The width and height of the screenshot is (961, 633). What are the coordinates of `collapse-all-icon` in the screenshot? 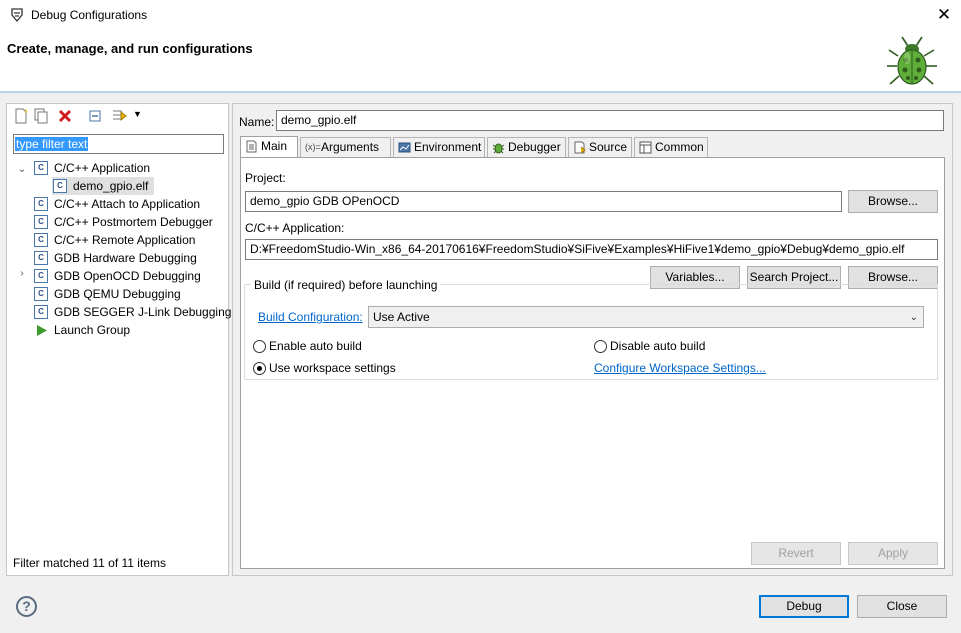 It's located at (96, 116).